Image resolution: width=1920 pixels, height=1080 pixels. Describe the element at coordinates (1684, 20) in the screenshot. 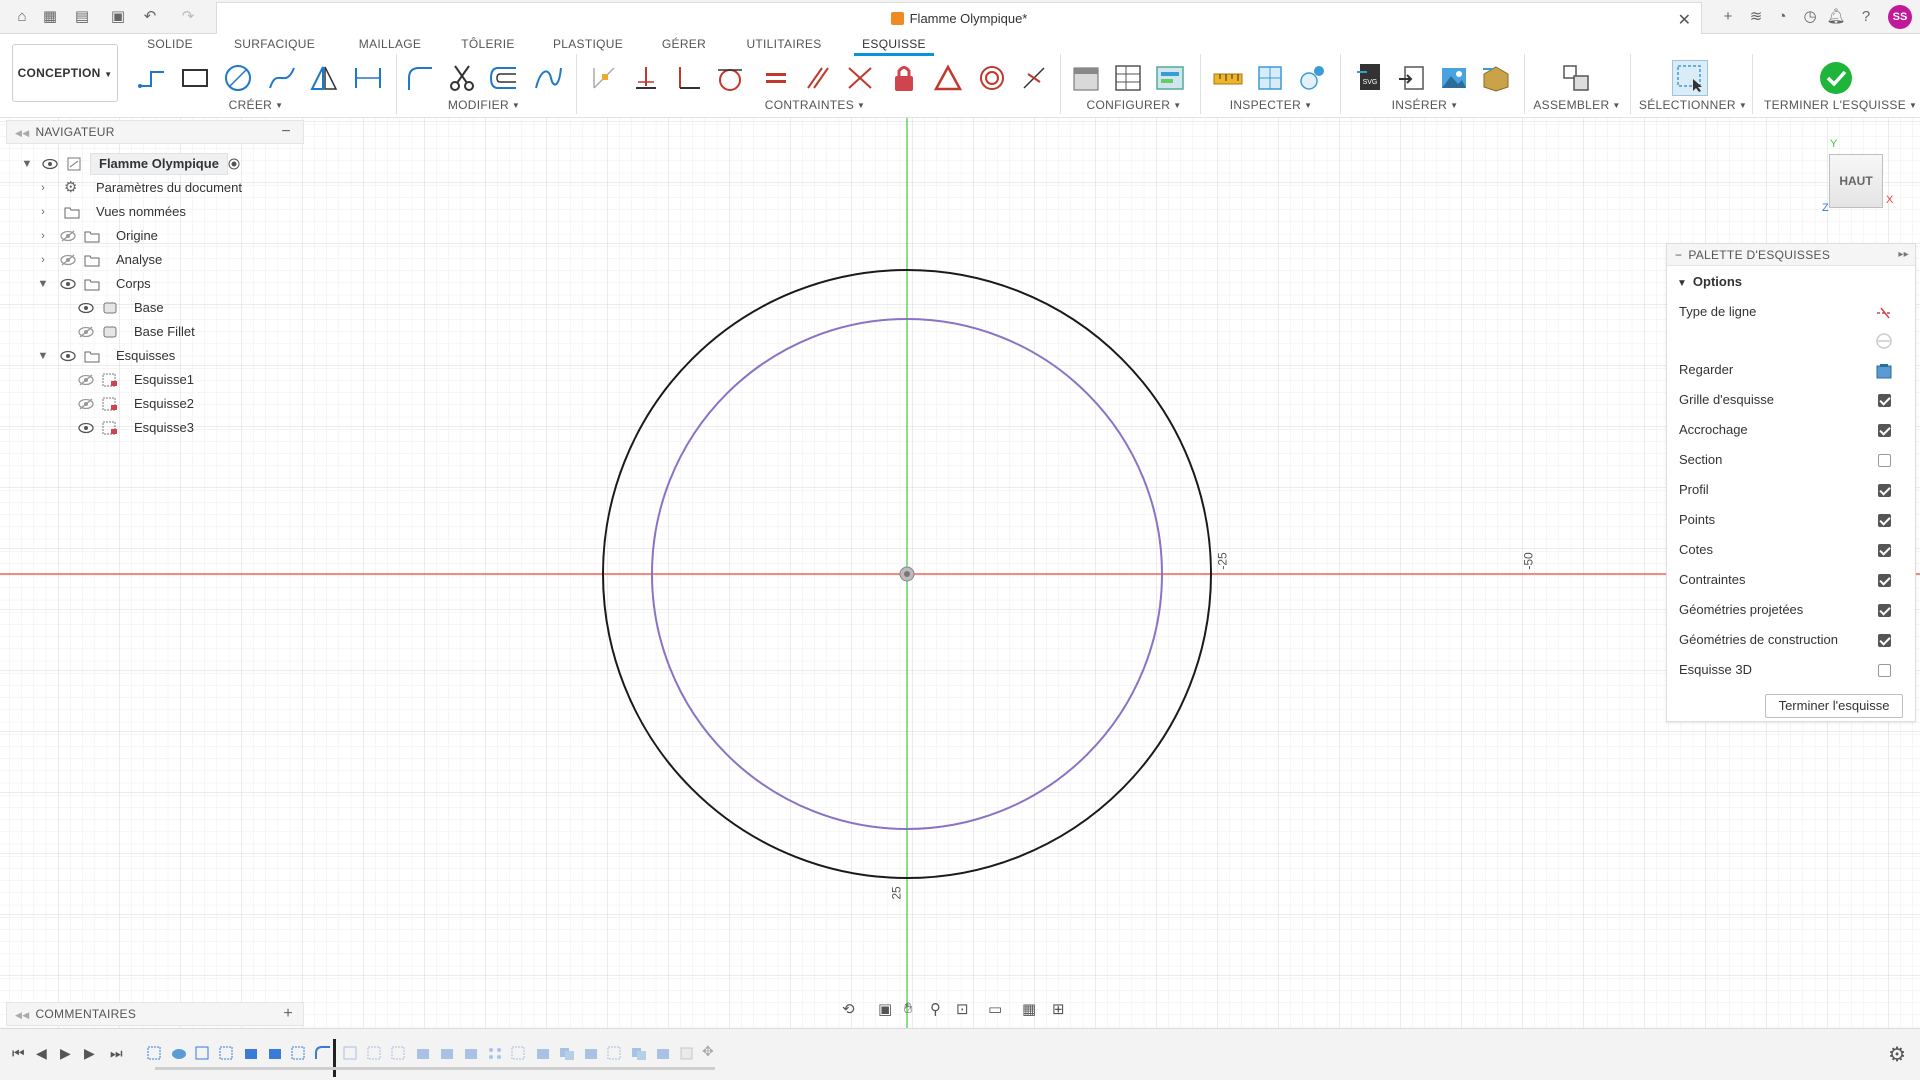

I see `close-tab-icon: ✕` at that location.